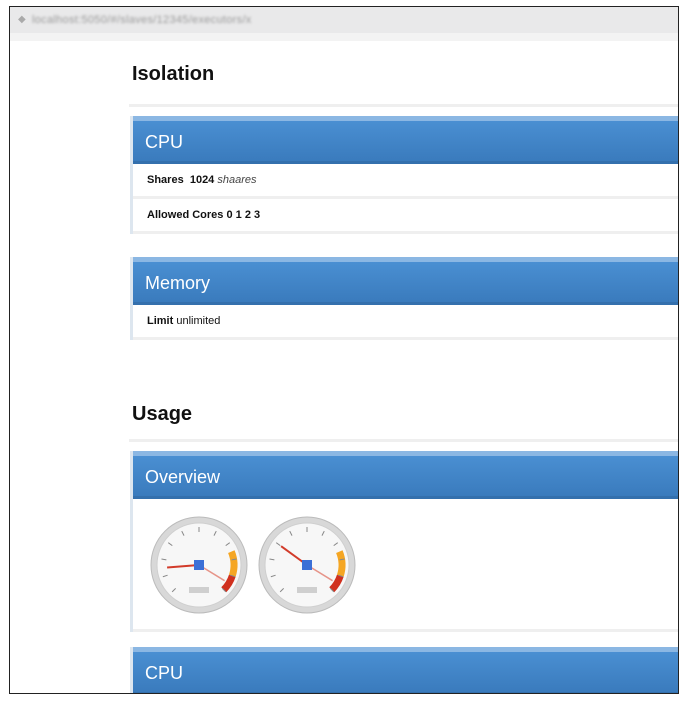 The width and height of the screenshot is (687, 705). I want to click on limit-label: Limit, so click(160, 321).